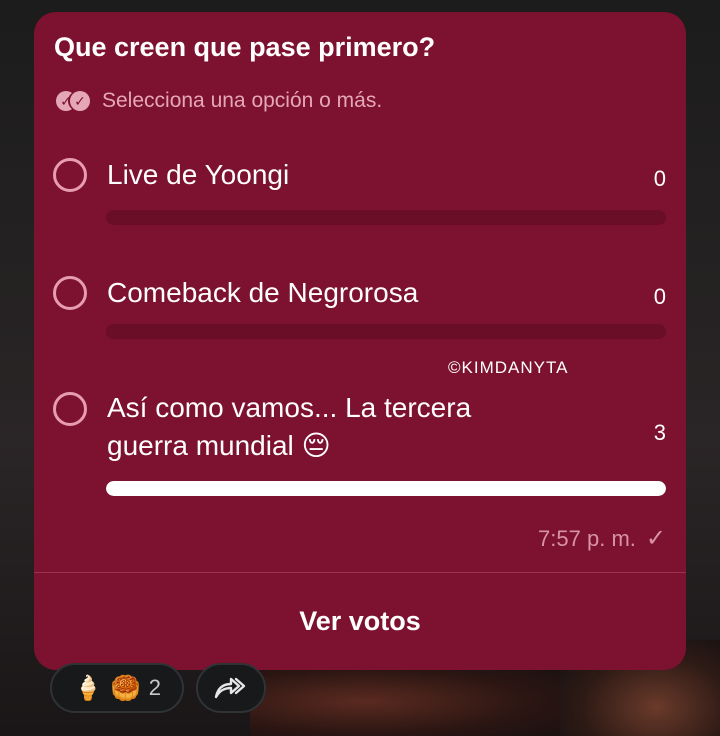 This screenshot has width=720, height=736. Describe the element at coordinates (263, 292) in the screenshot. I see `option-label: Comeback de Negrorosa` at that location.